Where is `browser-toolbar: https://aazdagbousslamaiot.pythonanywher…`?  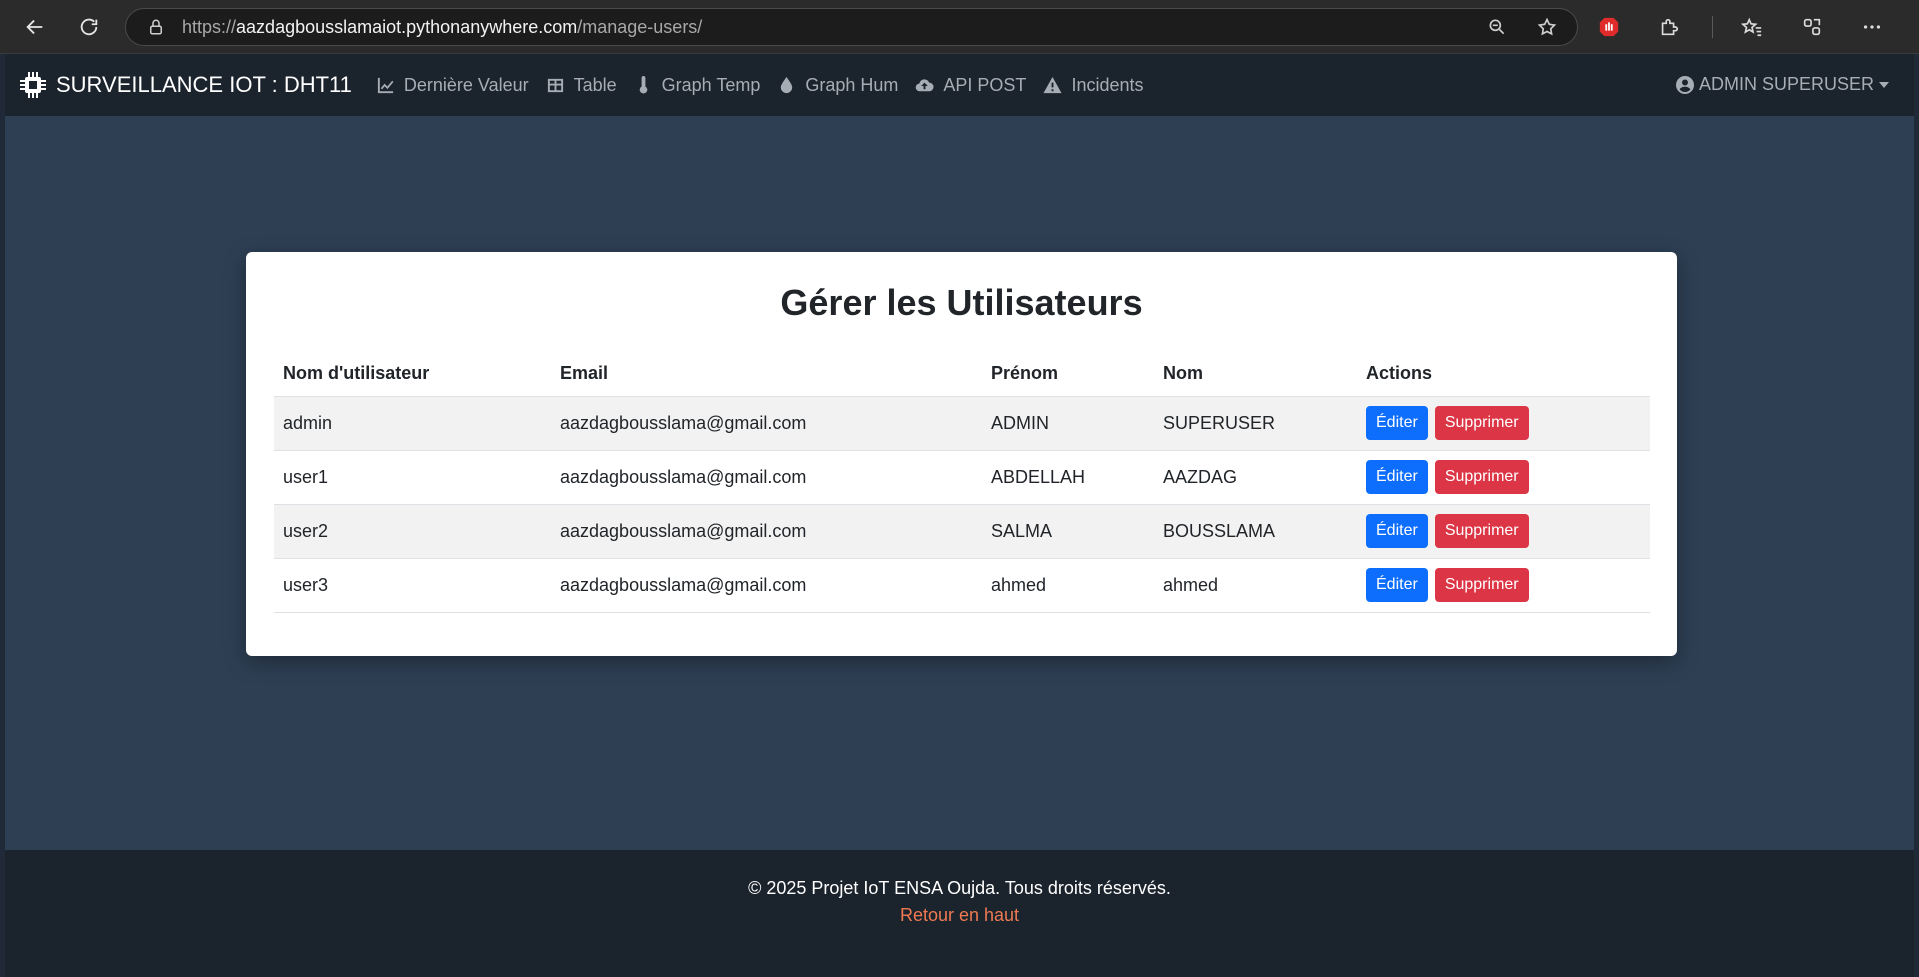
browser-toolbar: https://aazdagbousslamaiot.pythonanywher… is located at coordinates (959, 27).